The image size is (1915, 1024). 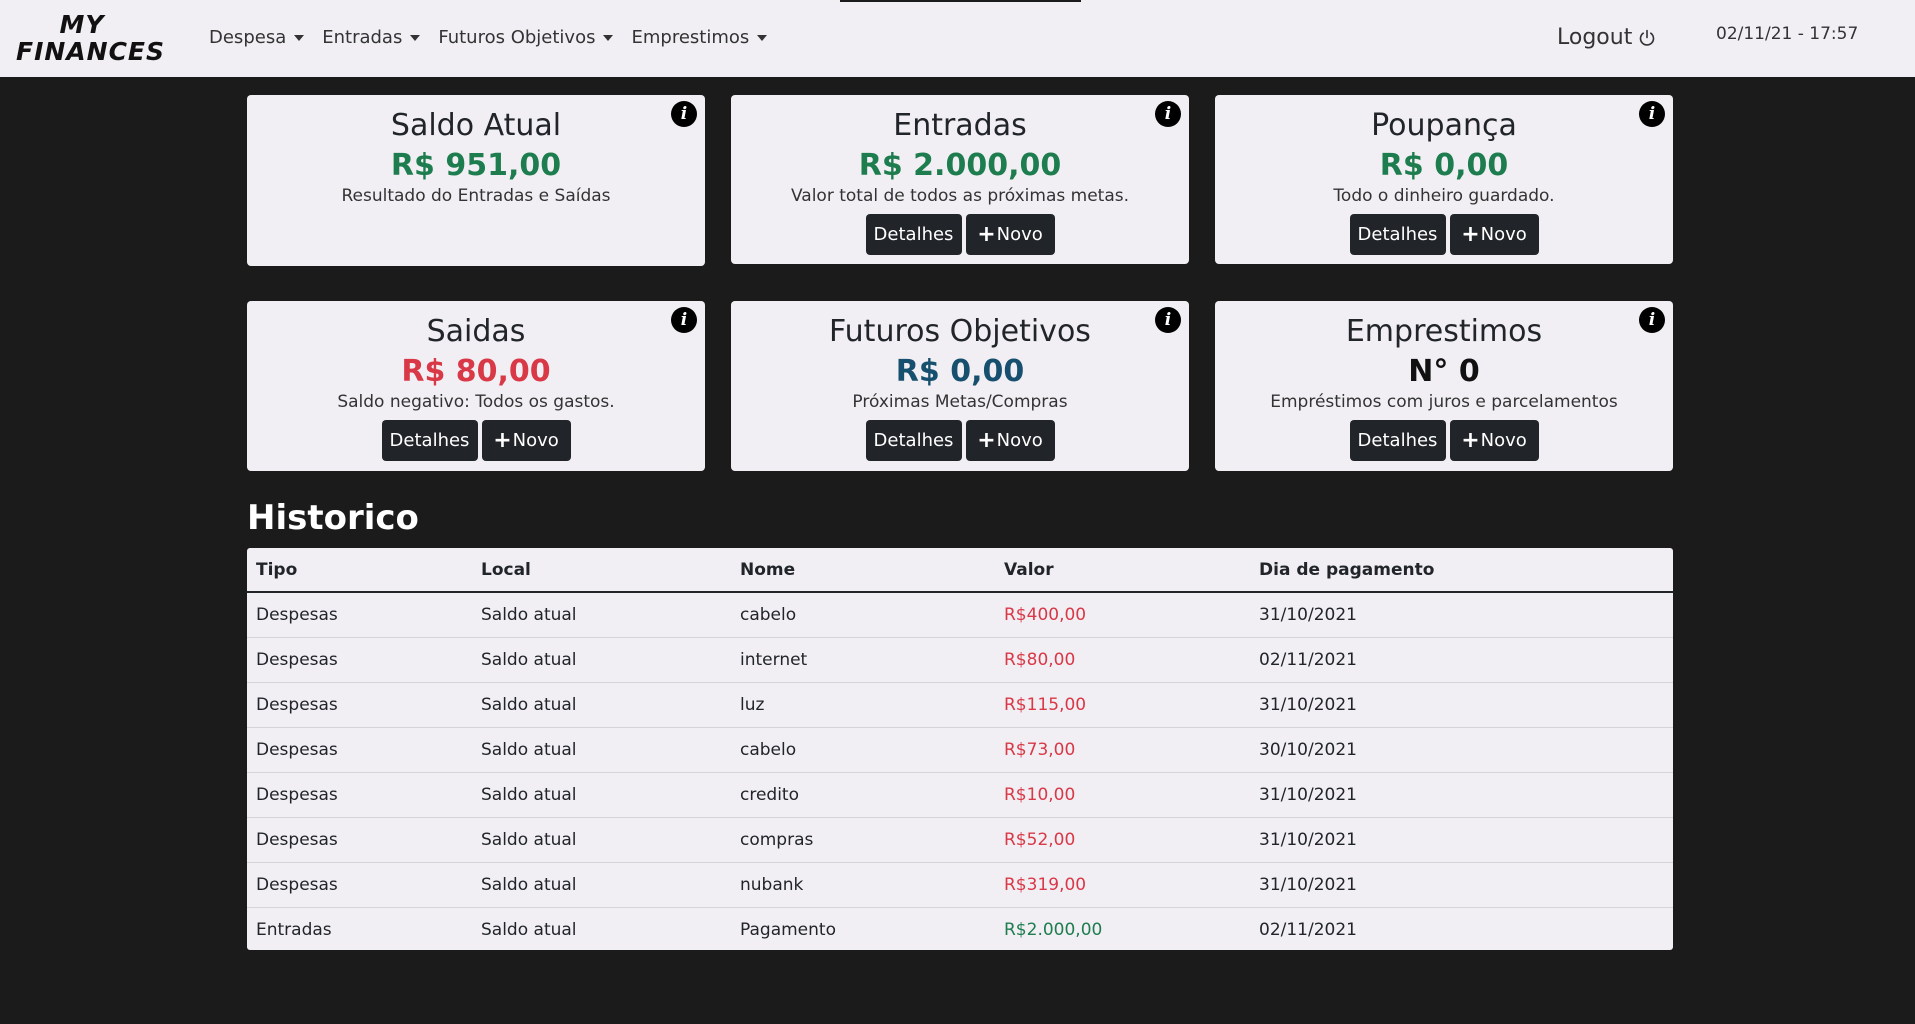 I want to click on nav-dropdown-futuros-objetivos: Futuros Objetivos, so click(x=526, y=37).